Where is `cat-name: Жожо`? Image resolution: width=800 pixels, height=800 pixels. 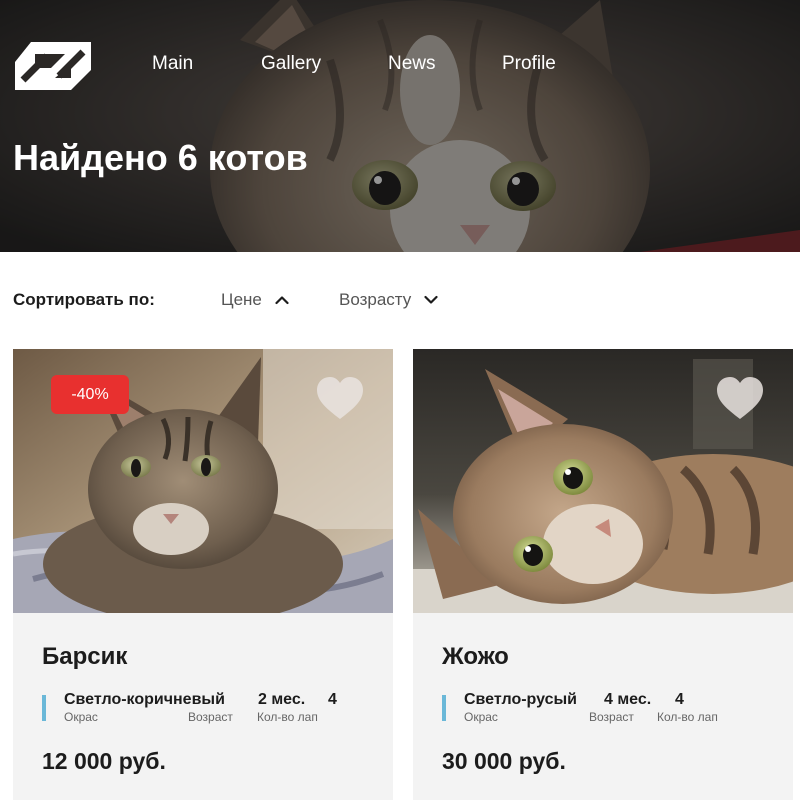 cat-name: Жожо is located at coordinates (475, 656).